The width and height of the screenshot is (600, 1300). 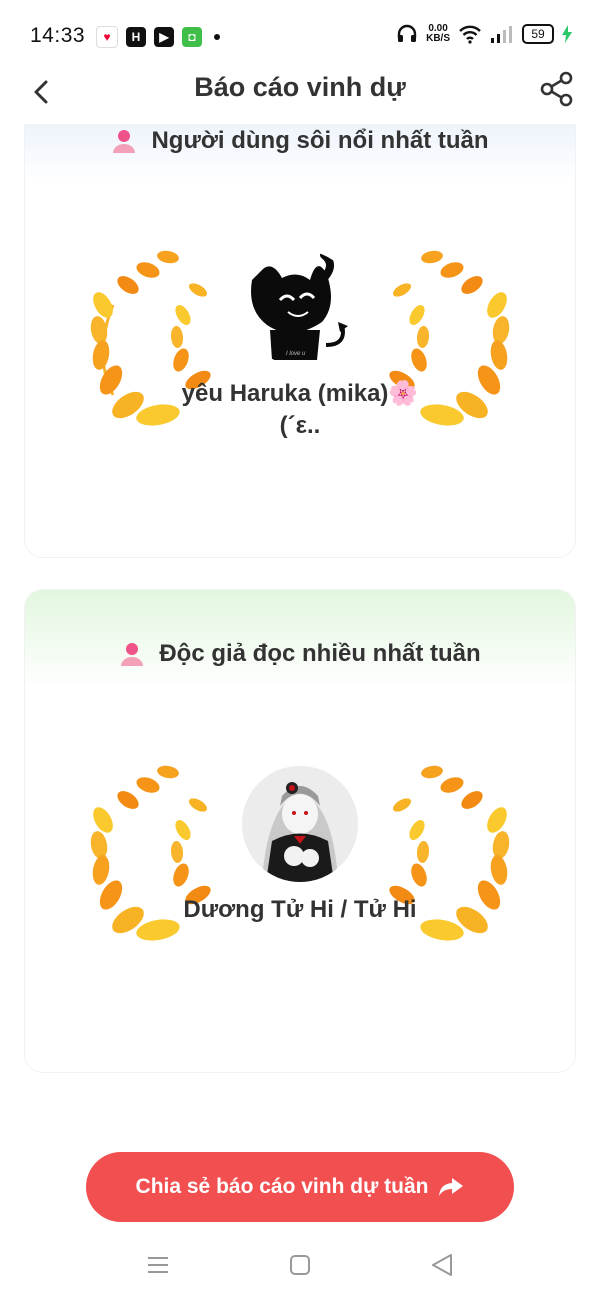 I want to click on share-icon, so click(x=557, y=89).